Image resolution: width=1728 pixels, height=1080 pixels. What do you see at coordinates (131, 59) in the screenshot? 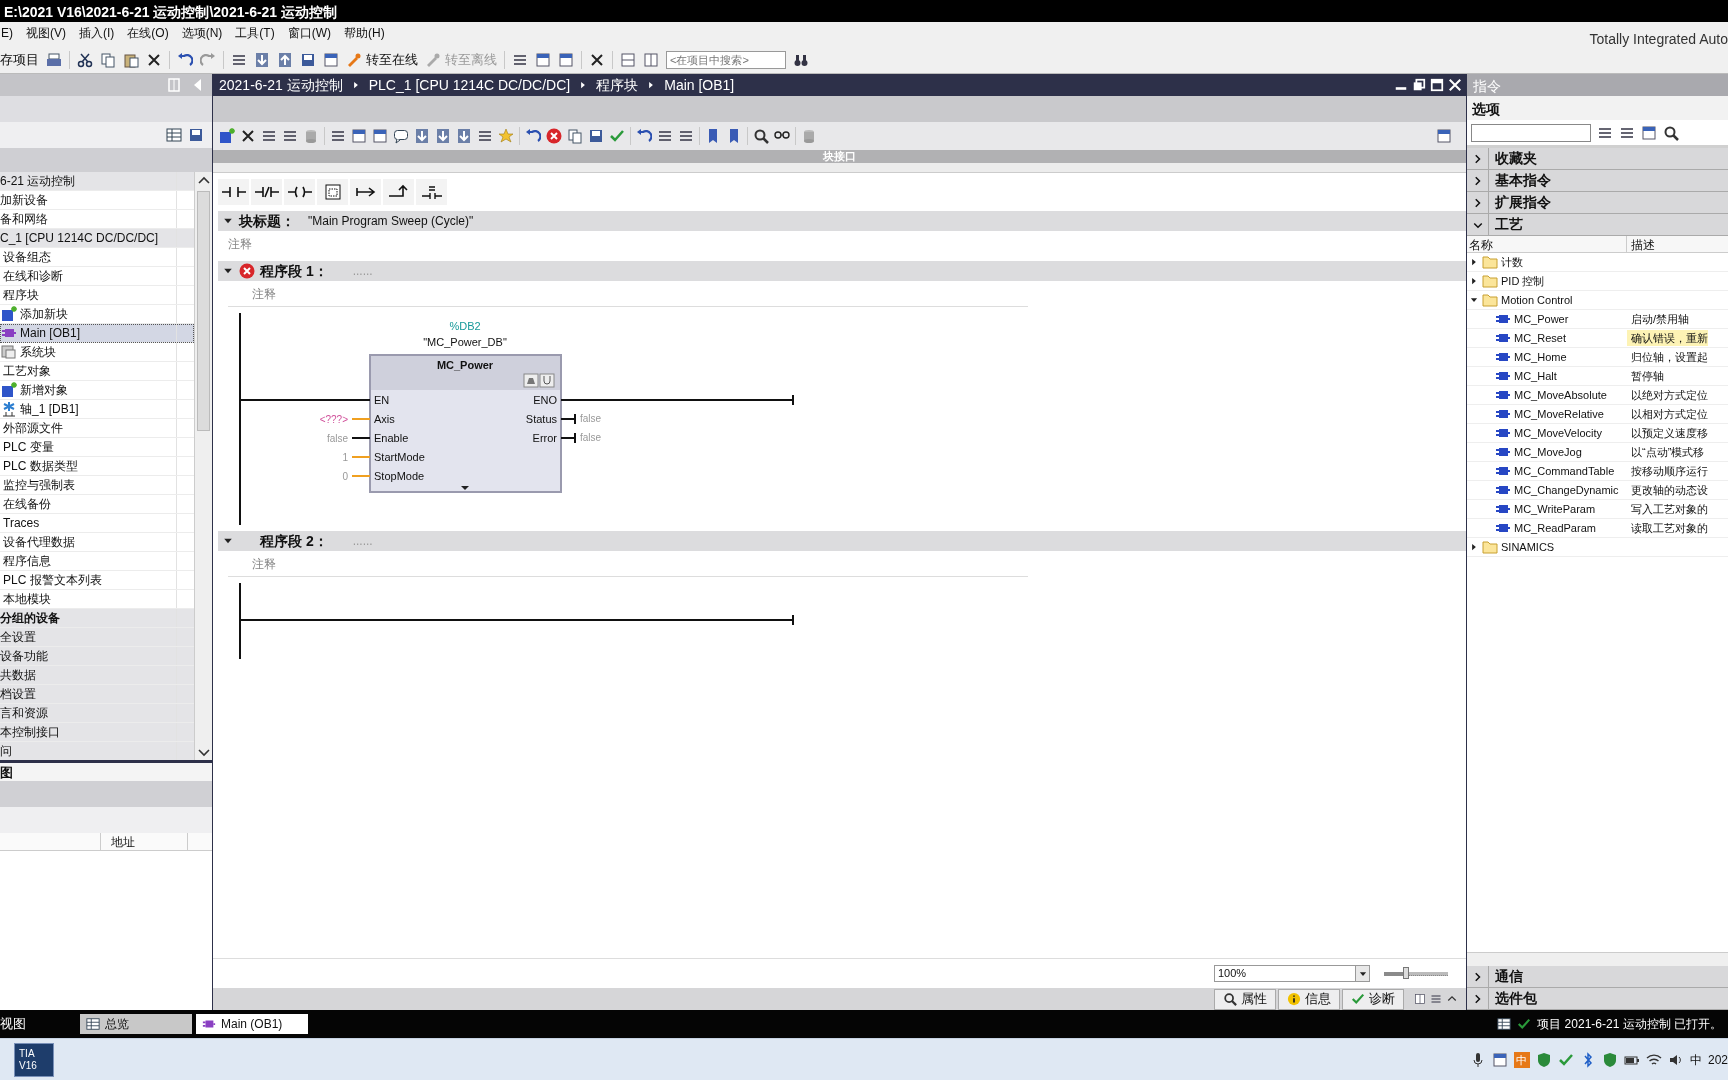
I see `paste-icon` at bounding box center [131, 59].